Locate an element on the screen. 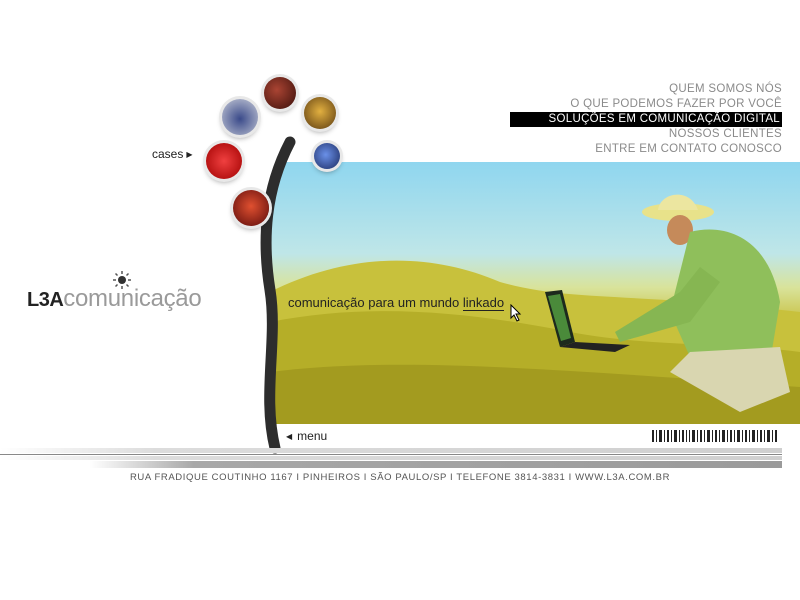 Image resolution: width=800 pixels, height=600 pixels. nav-item-o-que-podemos: O QUE PODEMOS FAZER POR VOCÊ is located at coordinates (642, 104).